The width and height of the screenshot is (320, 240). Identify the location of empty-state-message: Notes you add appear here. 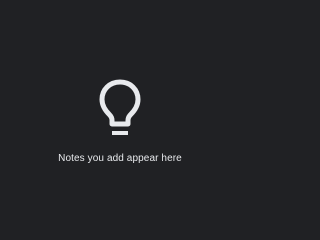
(120, 158).